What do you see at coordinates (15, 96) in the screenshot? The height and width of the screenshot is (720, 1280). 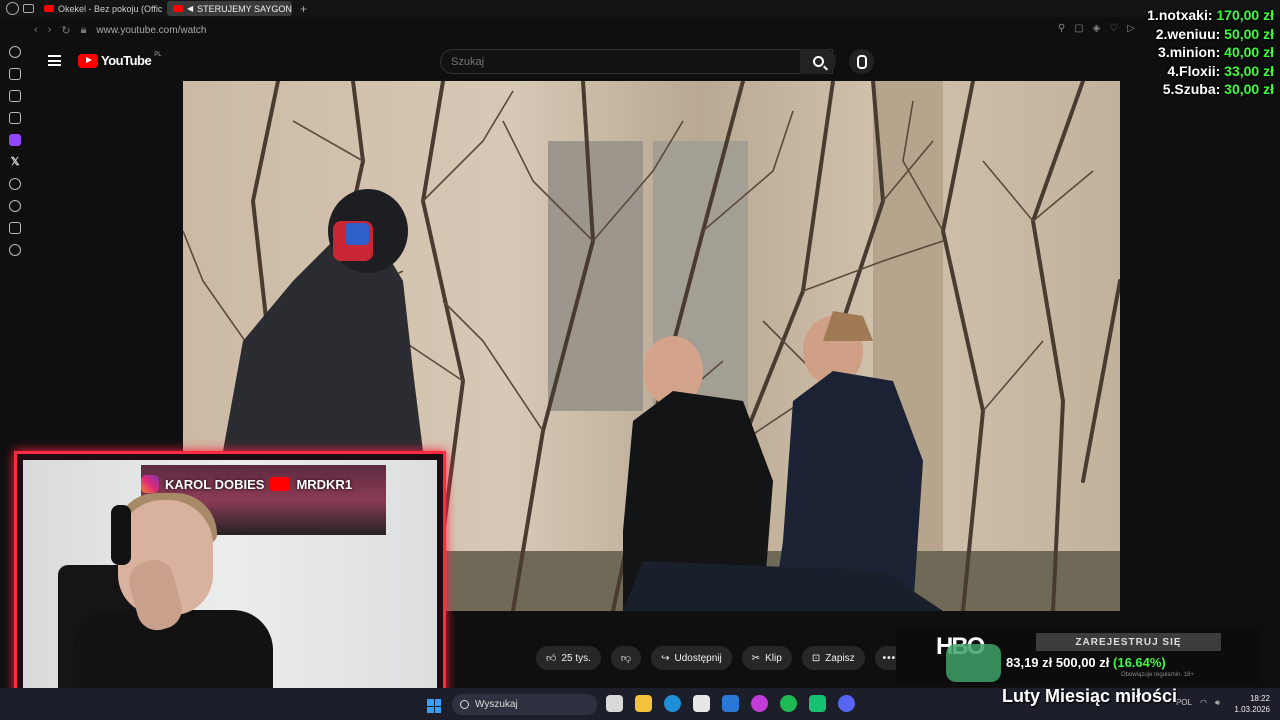 I see `wallet-icon` at bounding box center [15, 96].